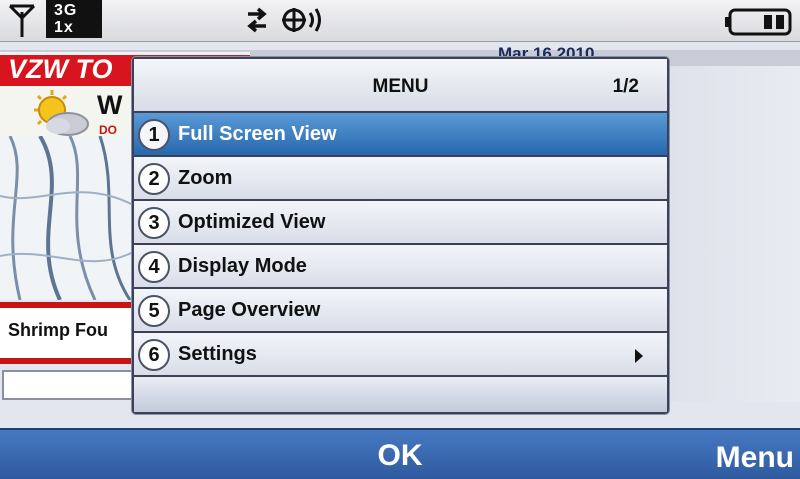  Describe the element at coordinates (154, 311) in the screenshot. I see `item-number-badge: 5` at that location.